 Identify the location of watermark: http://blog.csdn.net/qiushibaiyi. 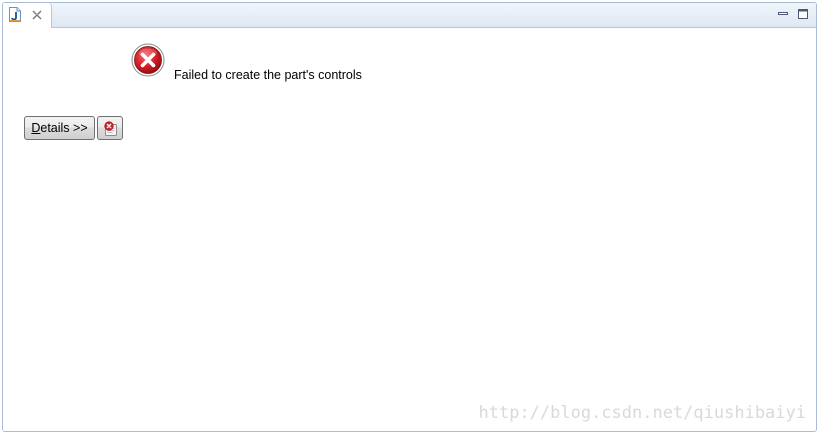
(642, 413).